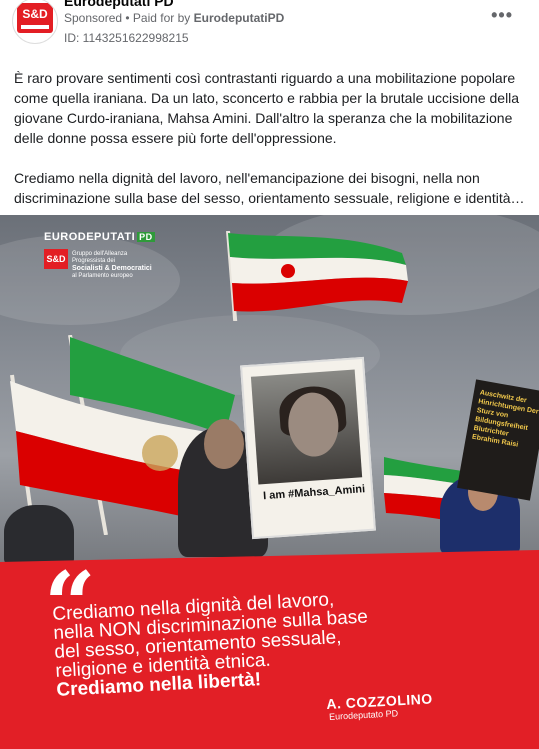 This screenshot has height=749, width=539. Describe the element at coordinates (317, 276) in the screenshot. I see `iran-flag-top` at that location.